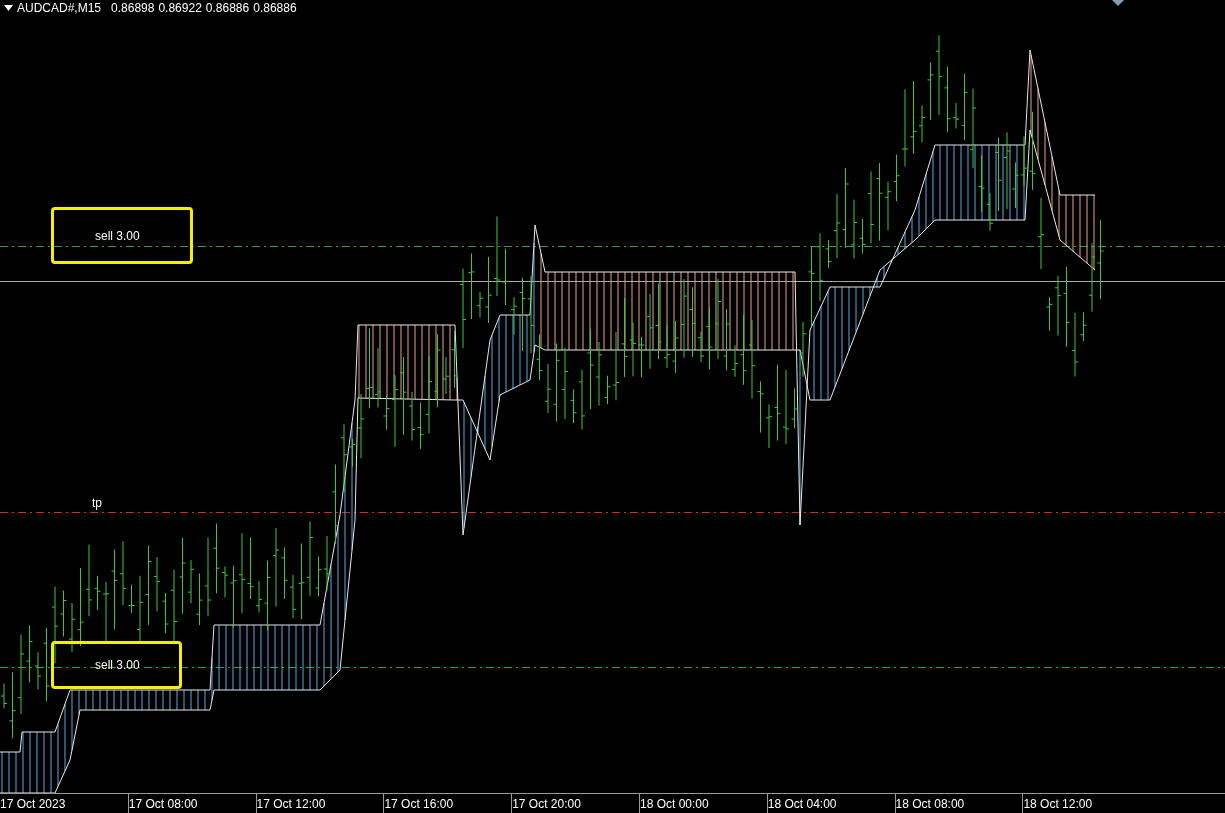 Image resolution: width=1225 pixels, height=813 pixels. I want to click on time-axis-label: 18 Oct 08:00, so click(958, 803).